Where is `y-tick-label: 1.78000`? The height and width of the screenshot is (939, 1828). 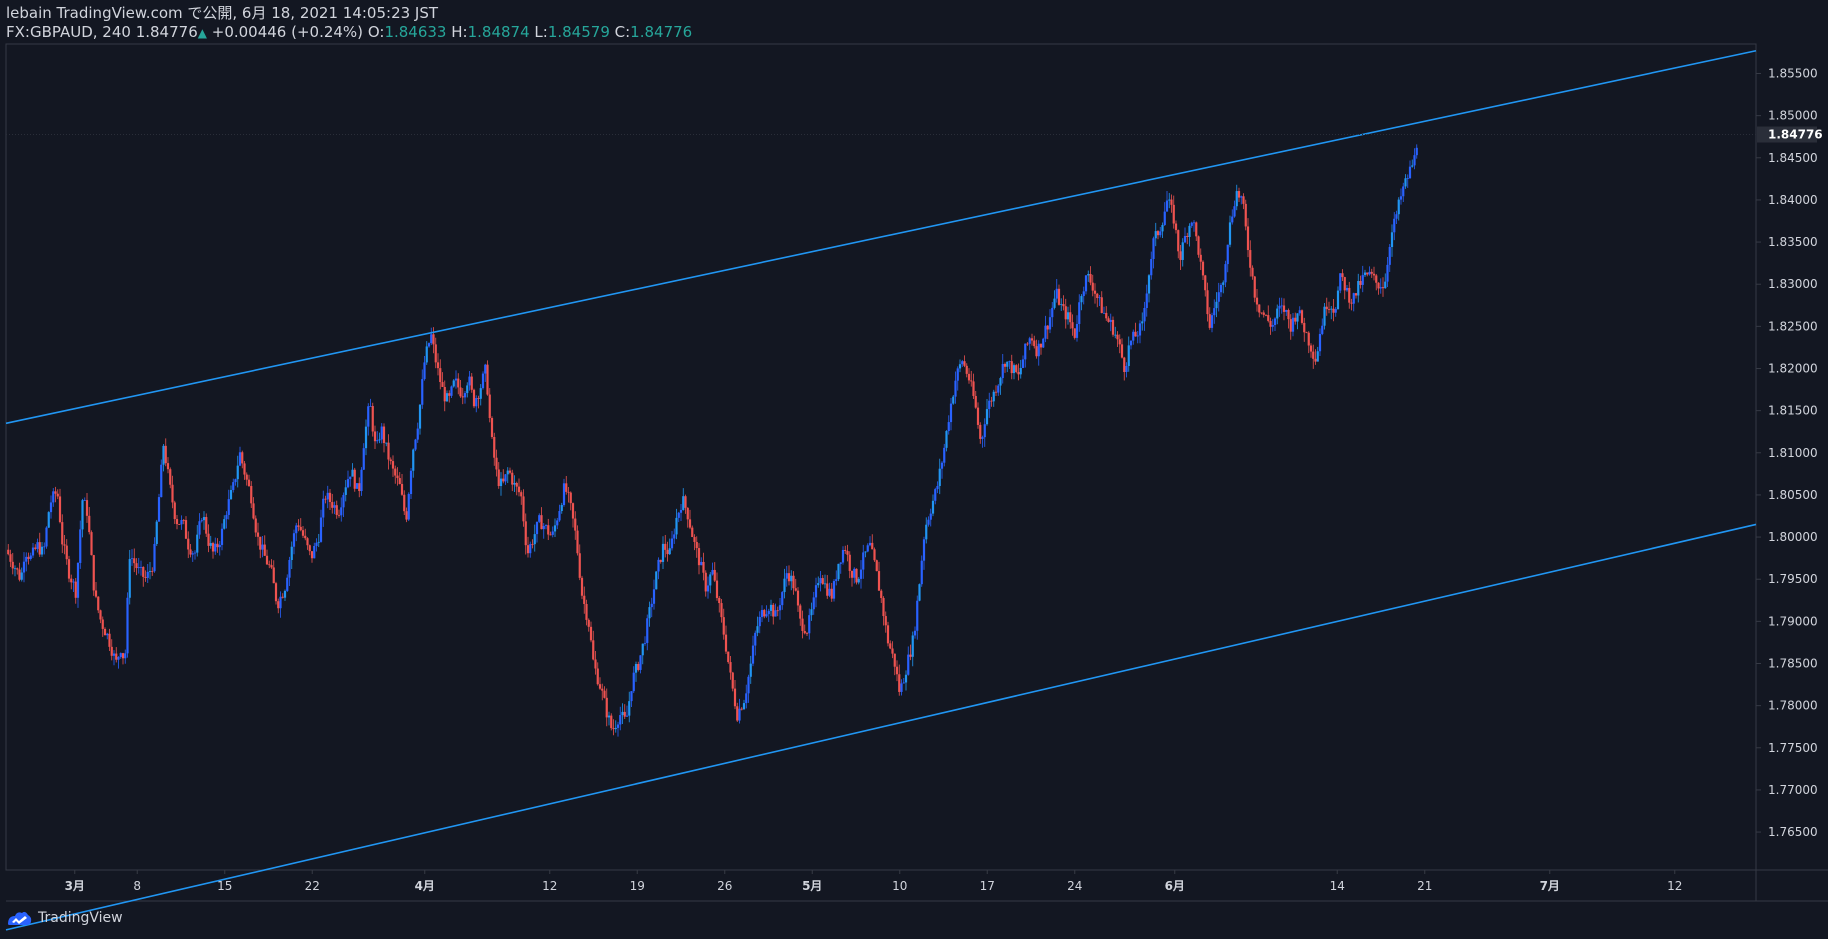
y-tick-label: 1.78000 is located at coordinates (1793, 706).